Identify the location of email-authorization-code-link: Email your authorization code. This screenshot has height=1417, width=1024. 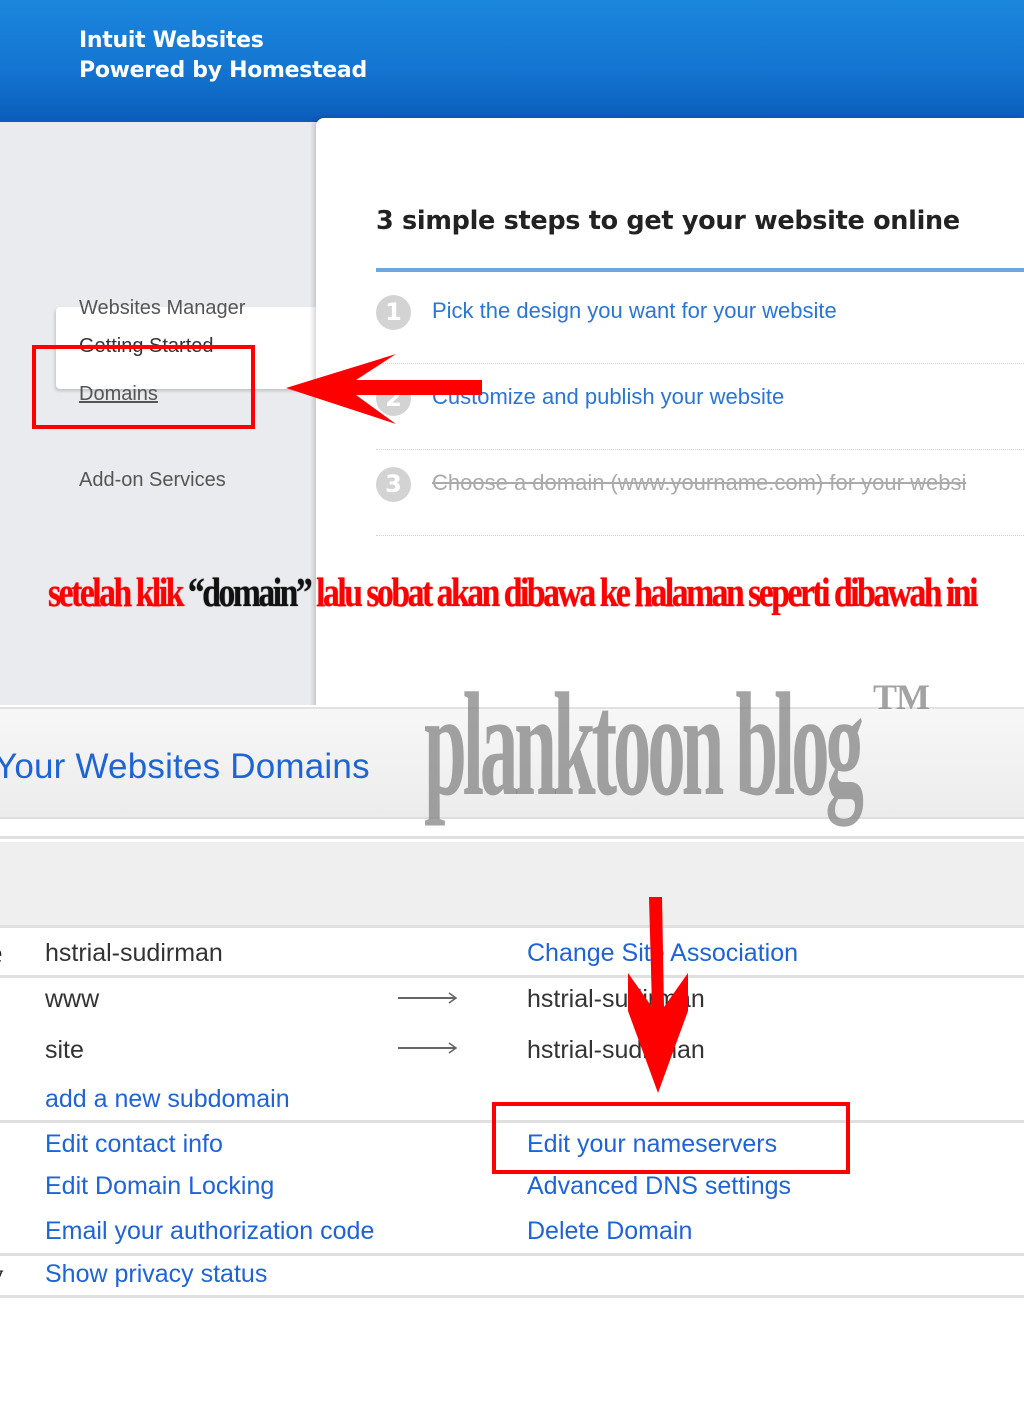
(209, 1231).